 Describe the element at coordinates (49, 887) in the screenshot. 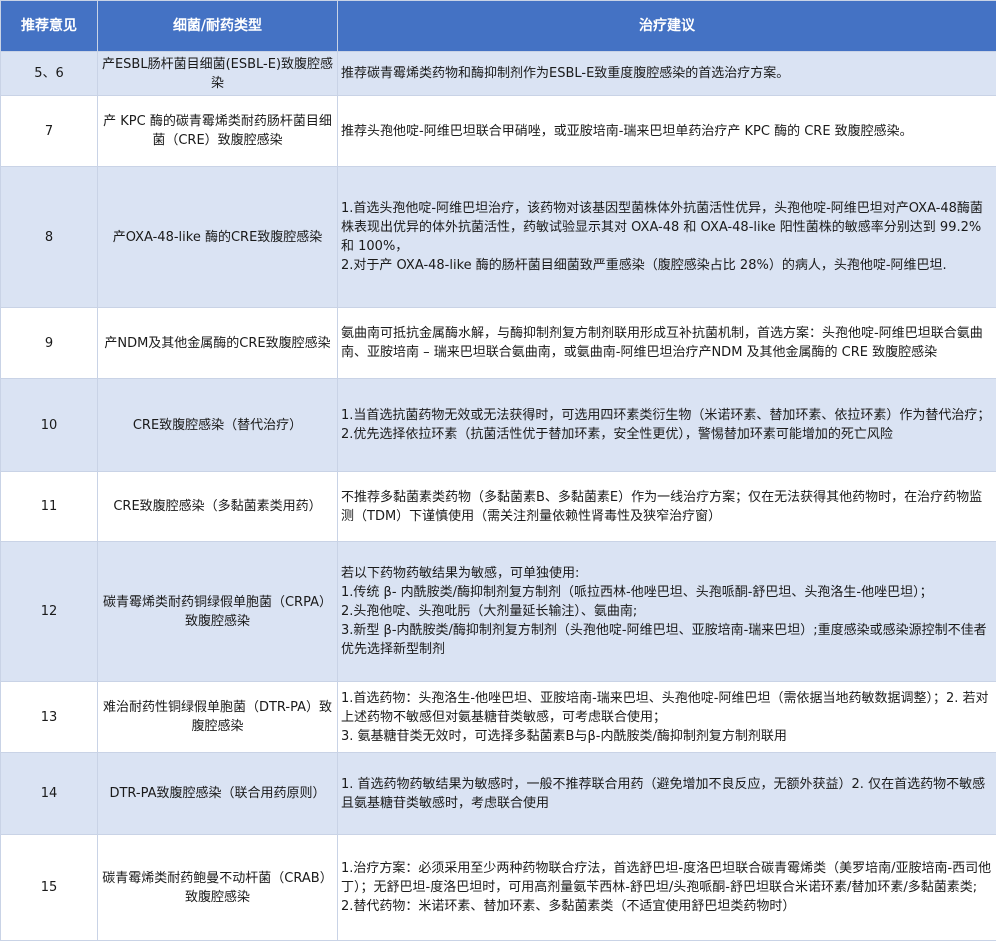

I see `recommendation-cell: 15` at that location.